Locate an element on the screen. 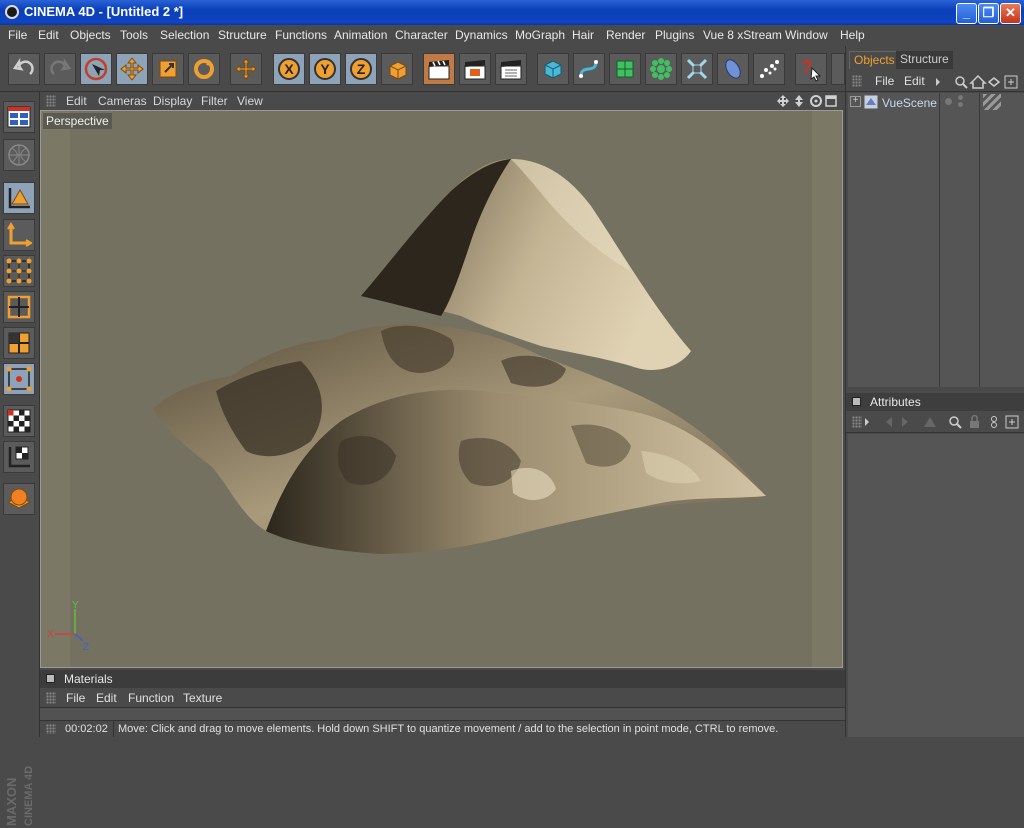 The height and width of the screenshot is (828, 1024). materials-menu-edit: Edit is located at coordinates (106, 698).